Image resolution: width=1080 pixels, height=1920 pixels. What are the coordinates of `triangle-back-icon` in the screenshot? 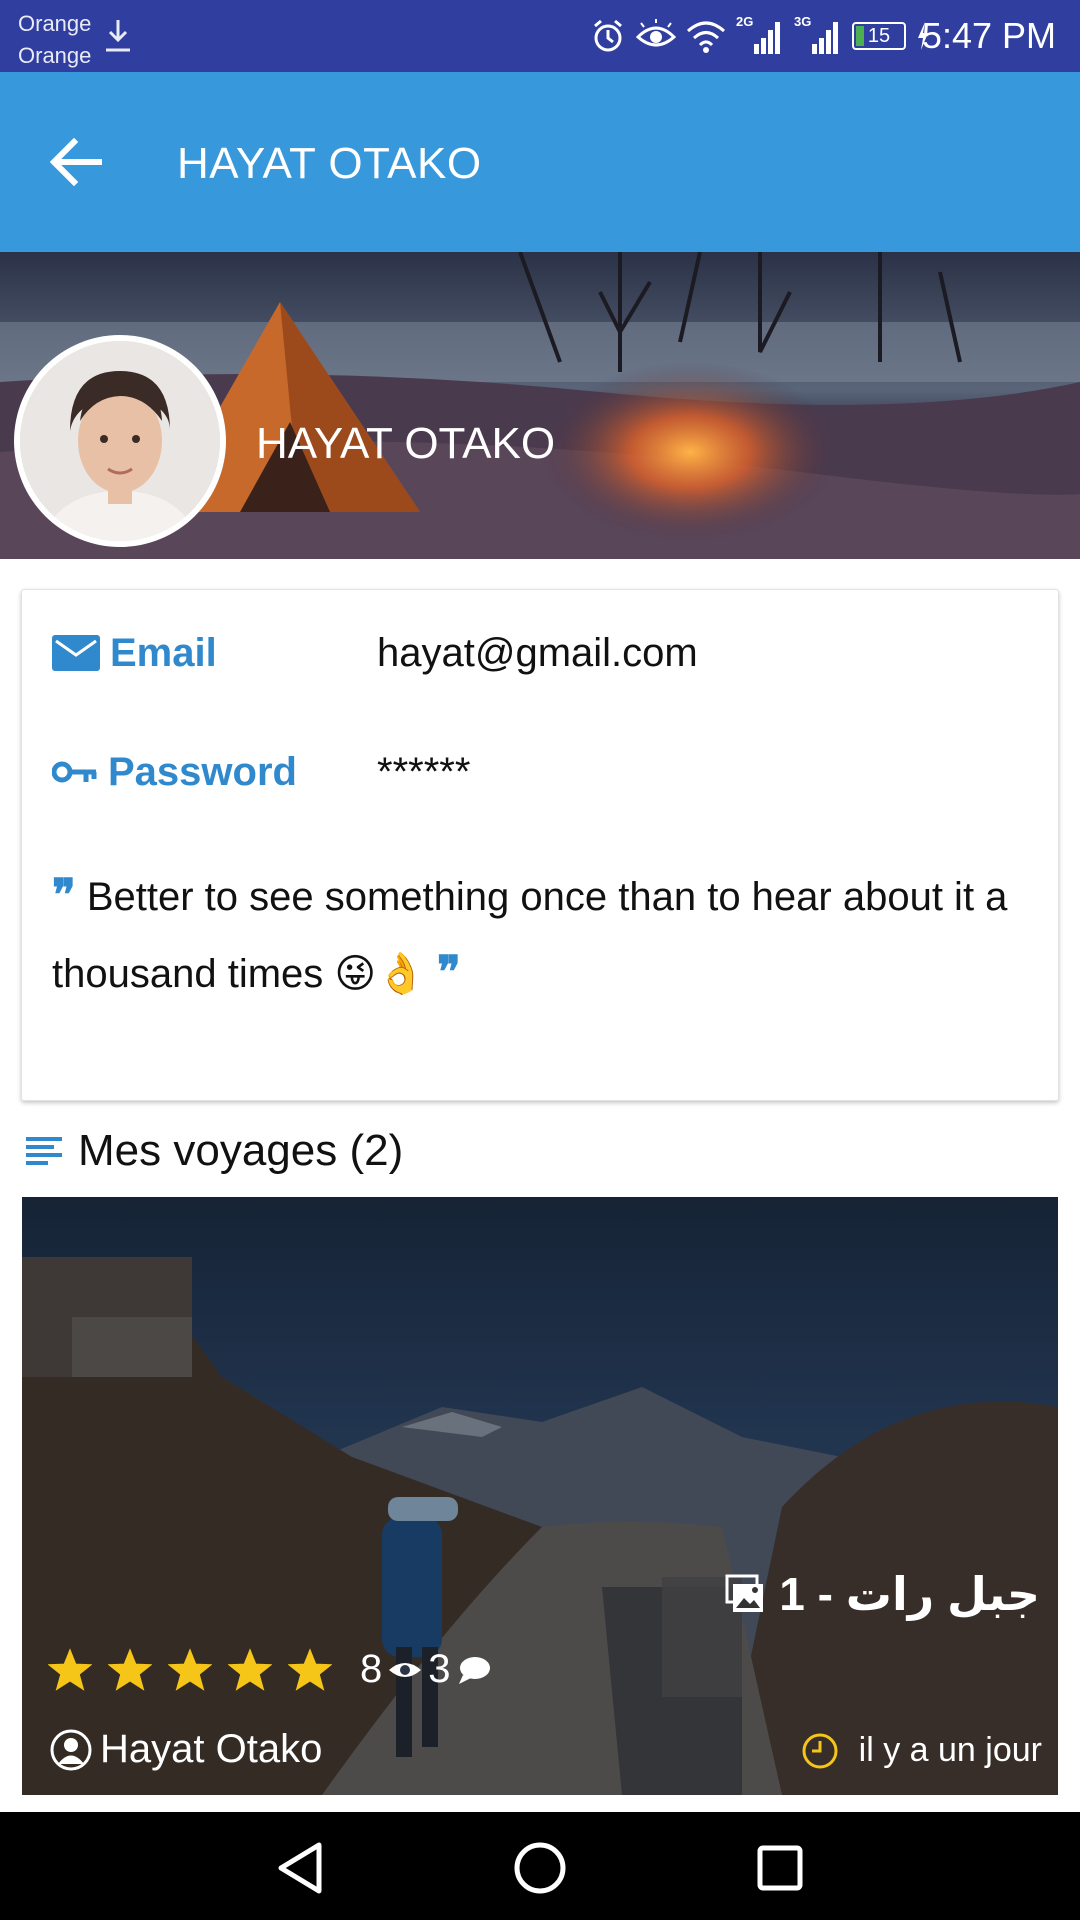 It's located at (300, 1868).